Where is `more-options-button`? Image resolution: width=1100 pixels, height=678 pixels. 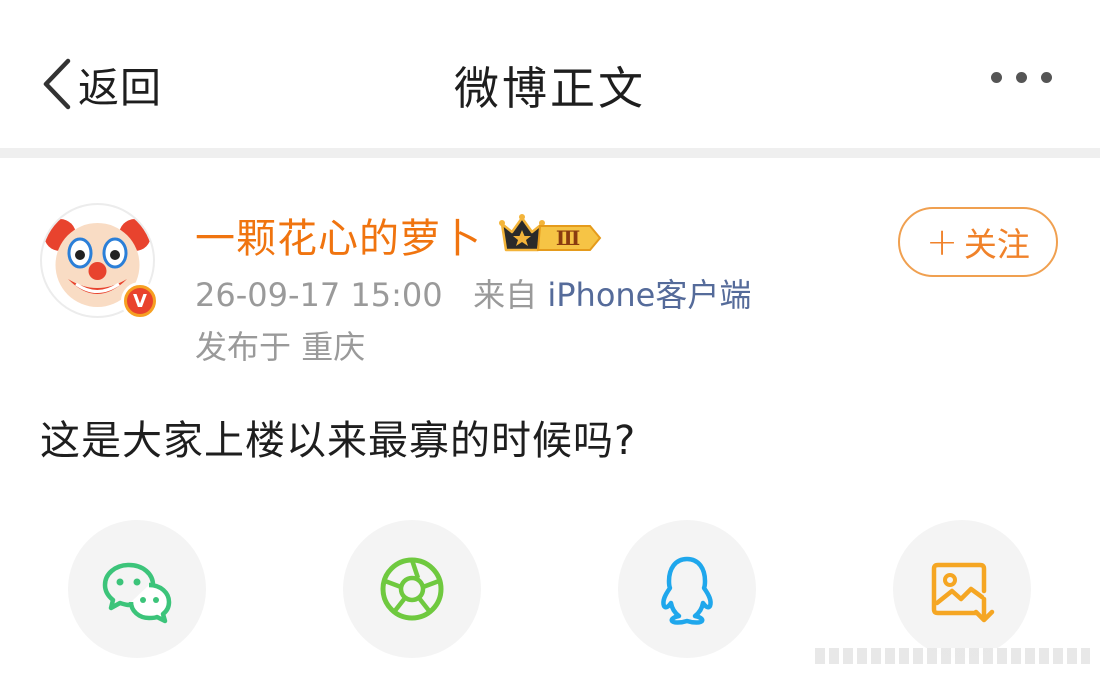
more-options-button is located at coordinates (1021, 77).